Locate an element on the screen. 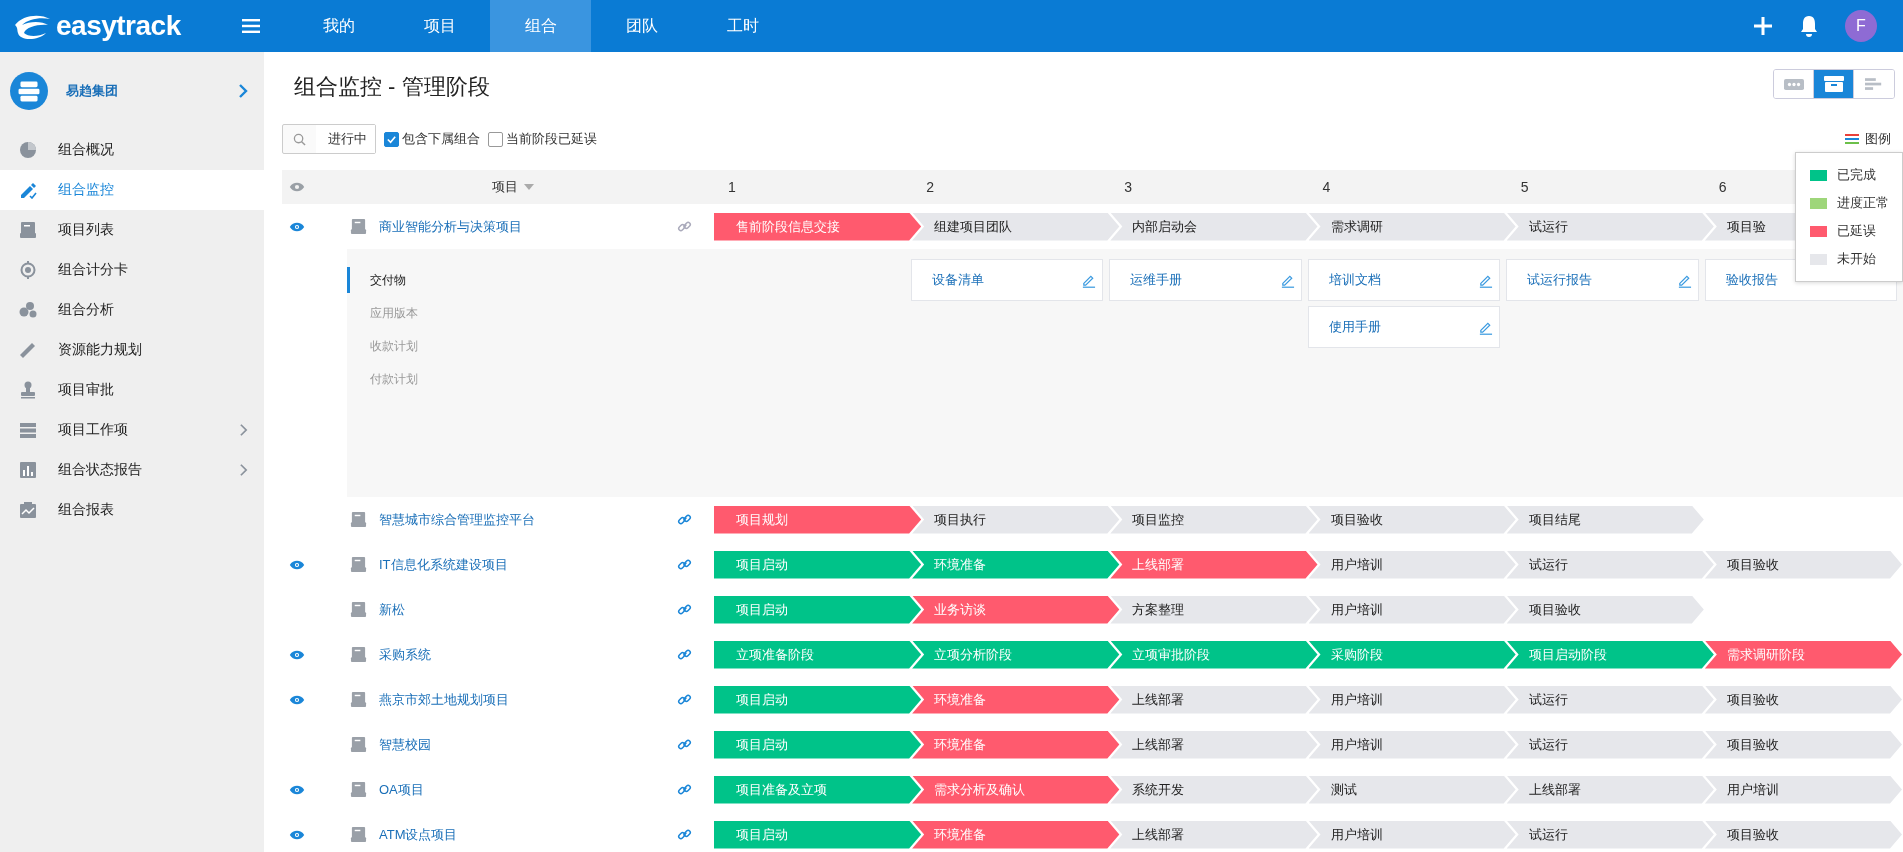 The height and width of the screenshot is (852, 1903). nav-tab: 团队 is located at coordinates (641, 26).